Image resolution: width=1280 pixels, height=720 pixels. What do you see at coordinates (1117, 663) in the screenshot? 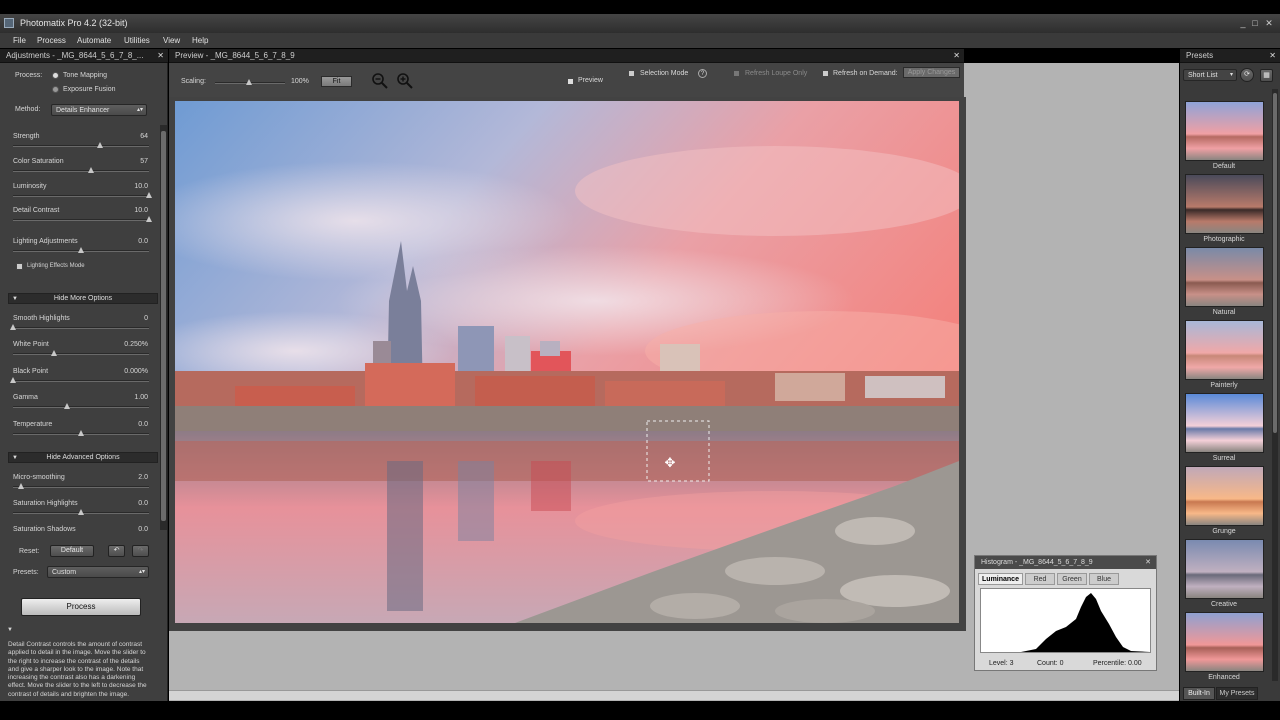
I see `histogram-percentile: Percentile: 0.00` at bounding box center [1117, 663].